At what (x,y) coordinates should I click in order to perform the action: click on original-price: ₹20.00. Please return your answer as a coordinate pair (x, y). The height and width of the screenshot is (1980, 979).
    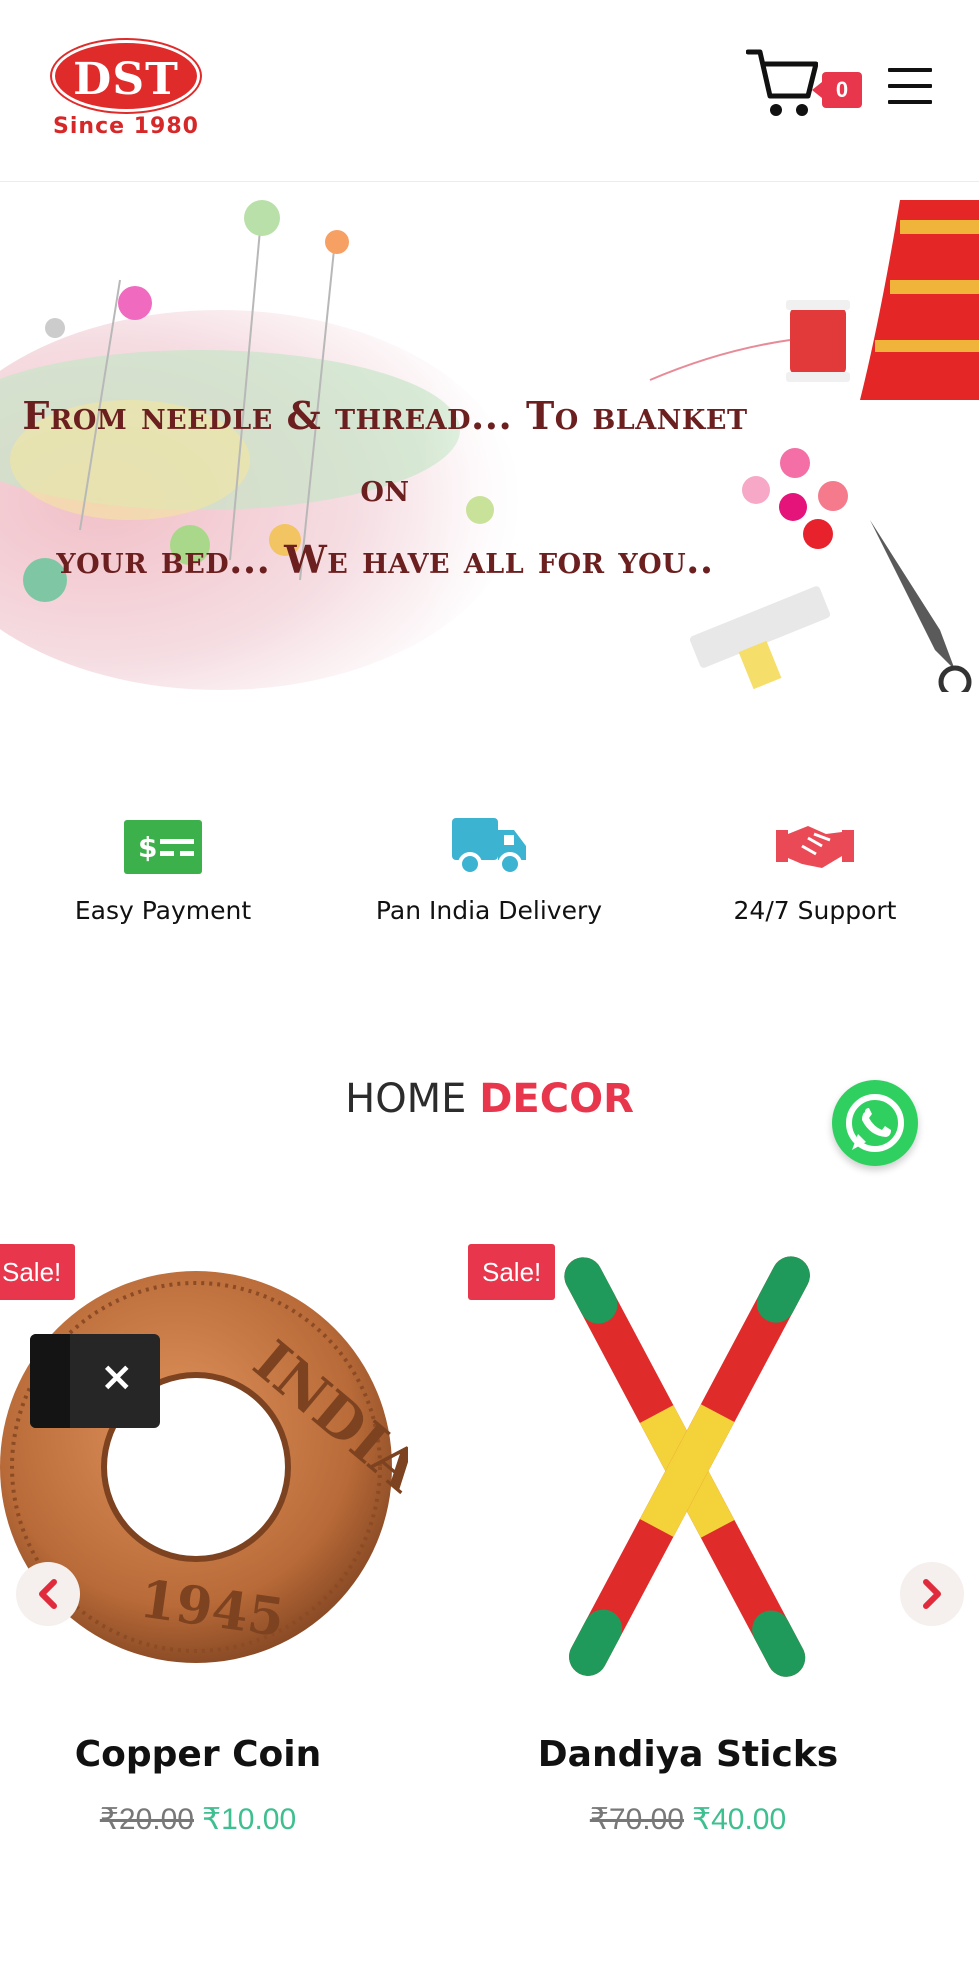
    Looking at the image, I should click on (146, 1819).